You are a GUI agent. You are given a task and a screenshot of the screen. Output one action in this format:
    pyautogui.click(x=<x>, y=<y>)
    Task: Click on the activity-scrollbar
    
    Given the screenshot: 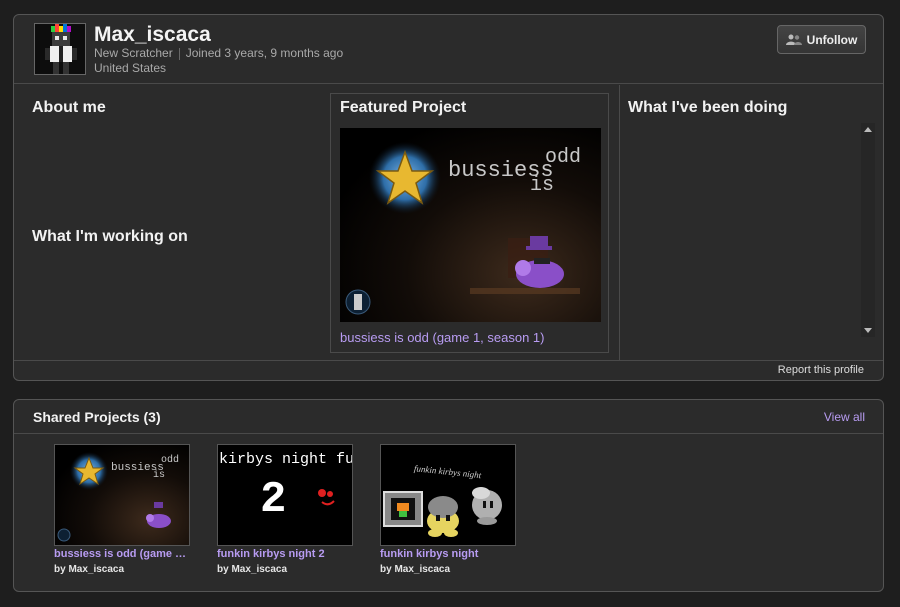 What is the action you would take?
    pyautogui.click(x=868, y=230)
    